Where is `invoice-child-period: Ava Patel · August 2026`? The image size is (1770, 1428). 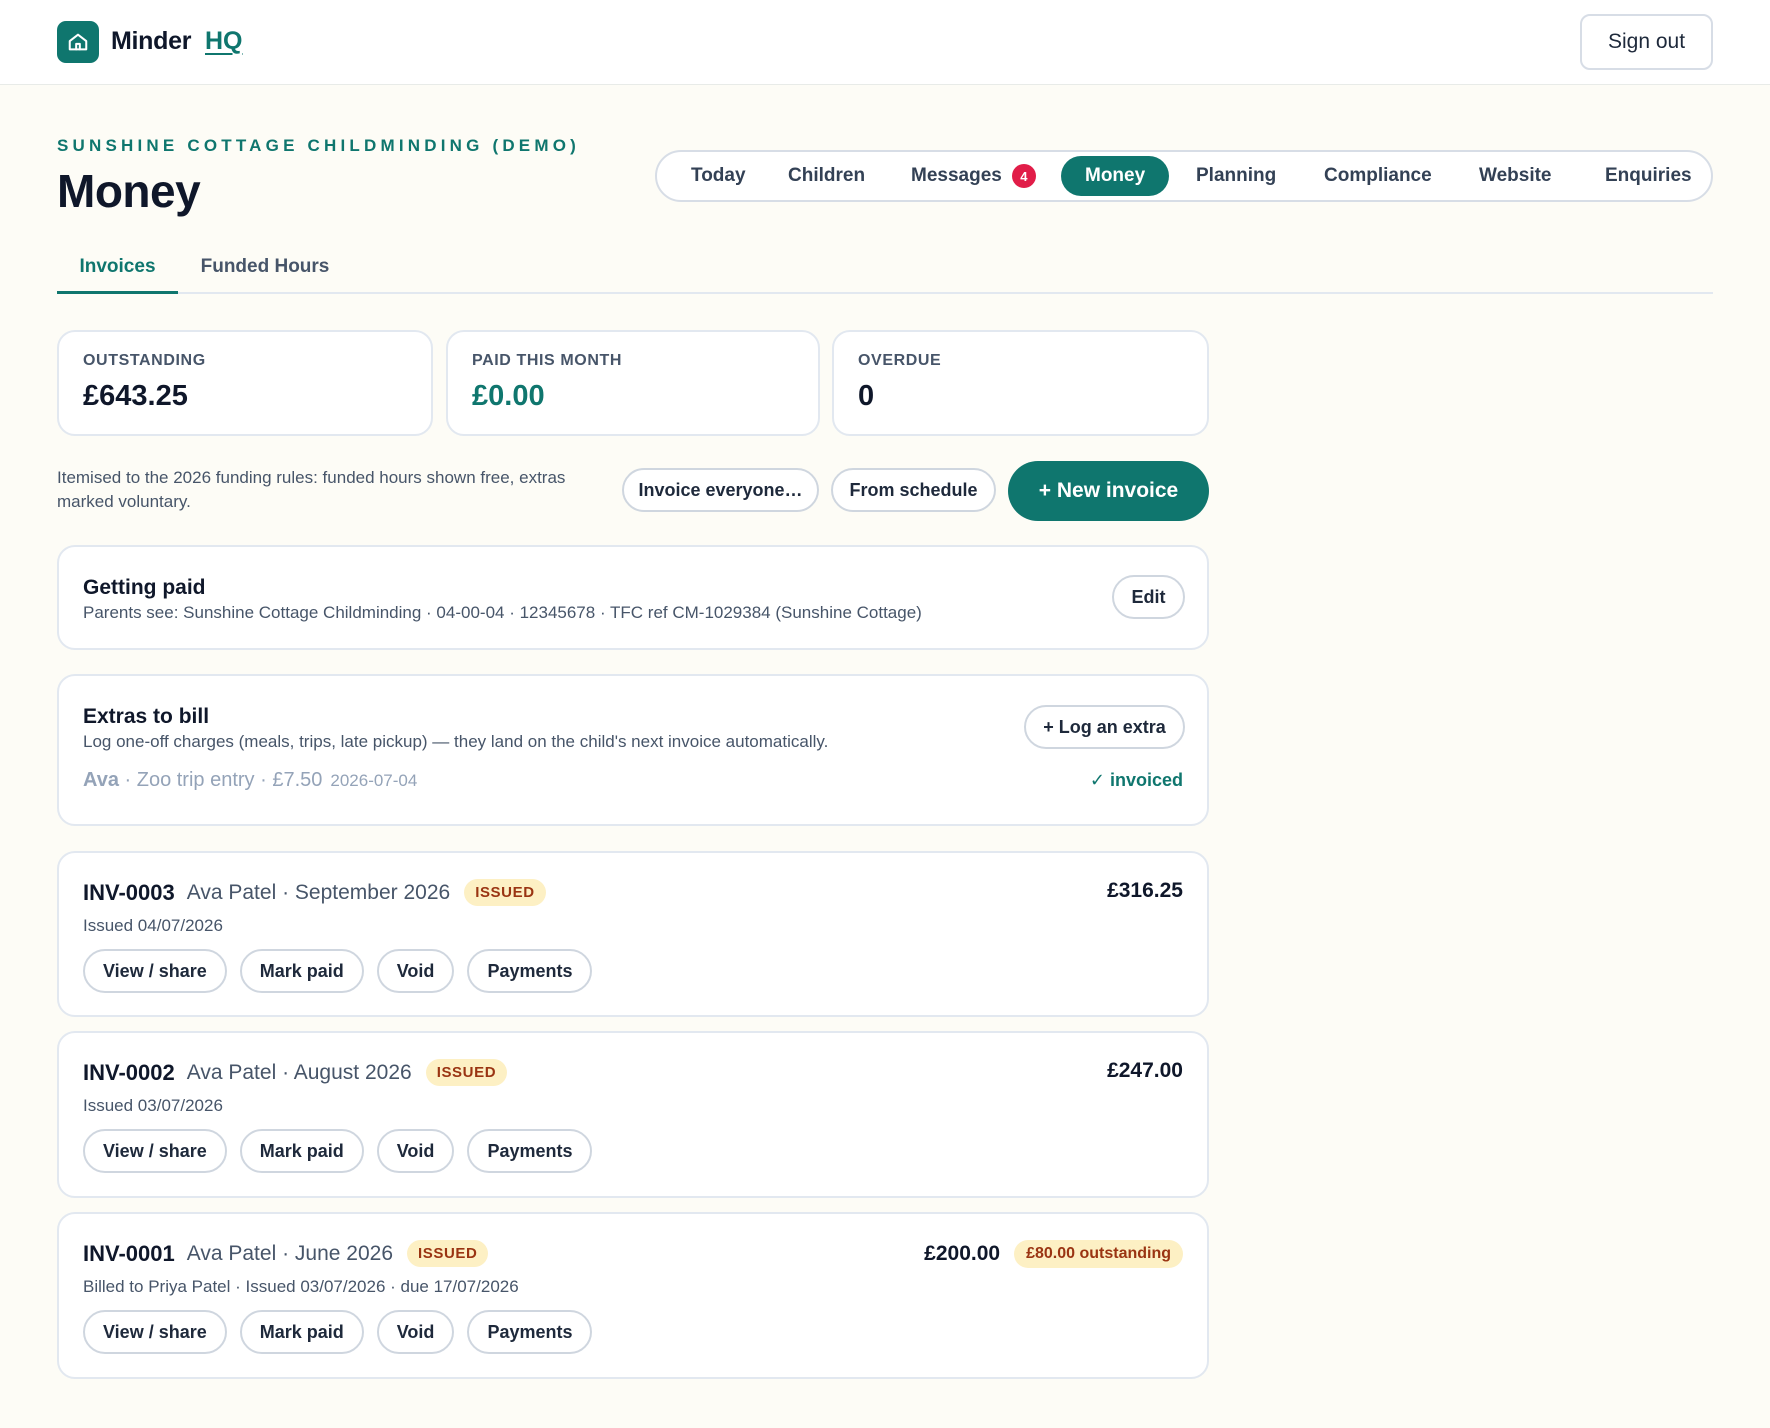 invoice-child-period: Ava Patel · August 2026 is located at coordinates (299, 1072).